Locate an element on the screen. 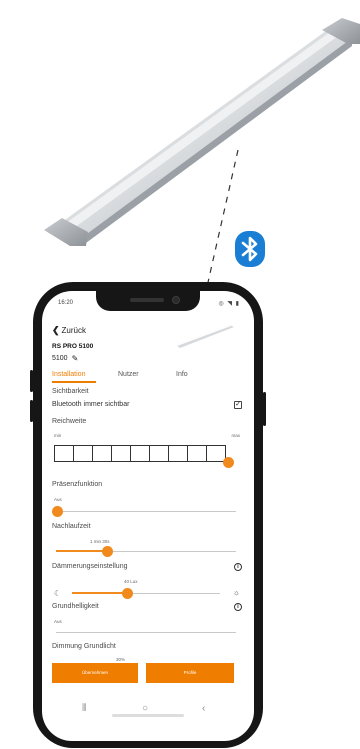 The image size is (360, 749). chevron-left-icon: ❮ is located at coordinates (56, 330).